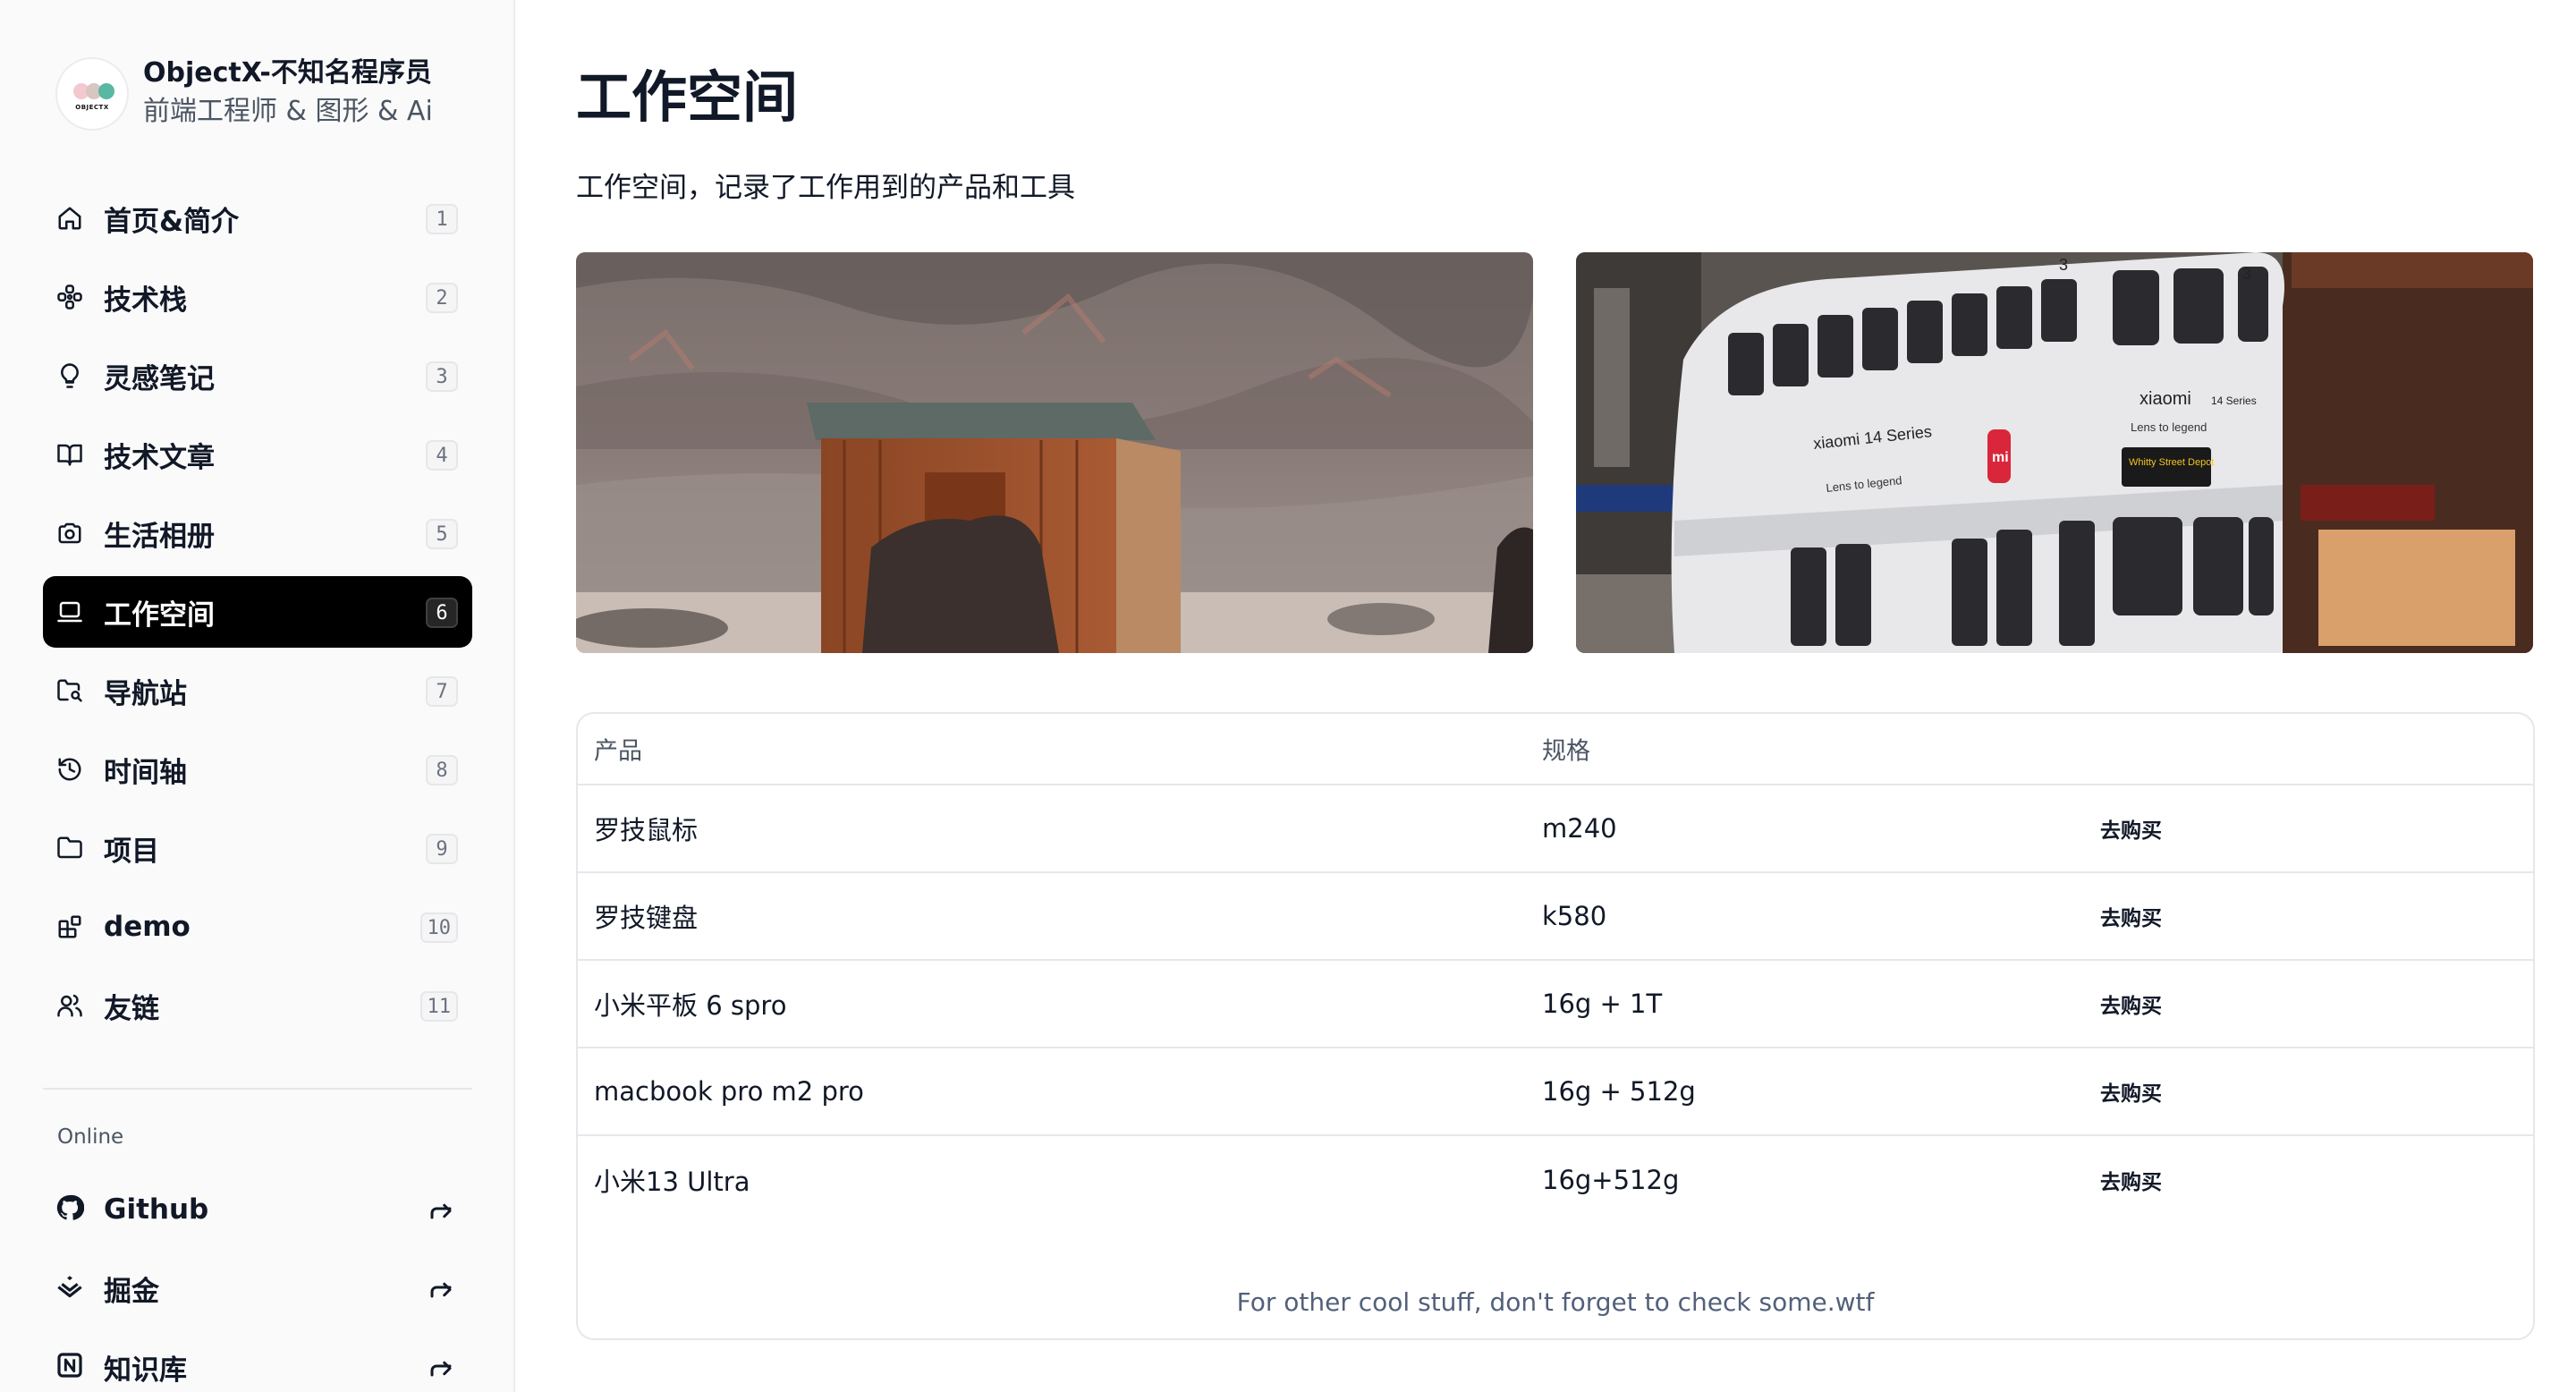 This screenshot has width=2576, height=1392. What do you see at coordinates (172, 221) in the screenshot?
I see `sidebar-item-label: 首页&简介` at bounding box center [172, 221].